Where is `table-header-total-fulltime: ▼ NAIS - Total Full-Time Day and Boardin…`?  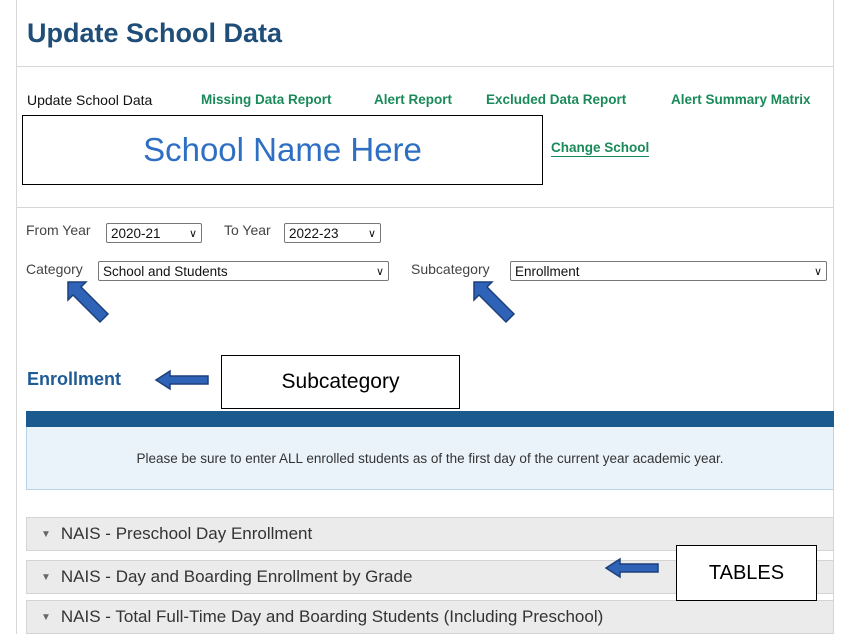
table-header-total-fulltime: ▼ NAIS - Total Full-Time Day and Boardin… is located at coordinates (430, 617).